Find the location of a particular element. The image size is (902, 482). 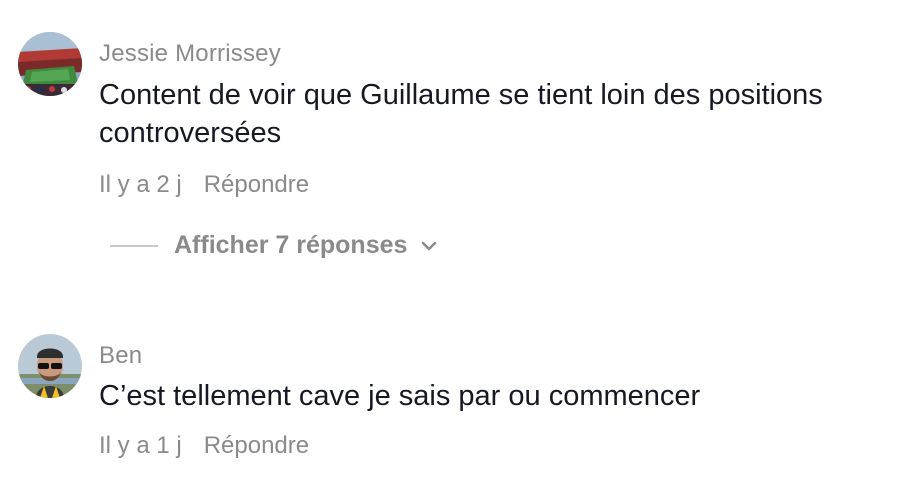

comment-meta: Il y a 1 j Répondre is located at coordinates (204, 446).